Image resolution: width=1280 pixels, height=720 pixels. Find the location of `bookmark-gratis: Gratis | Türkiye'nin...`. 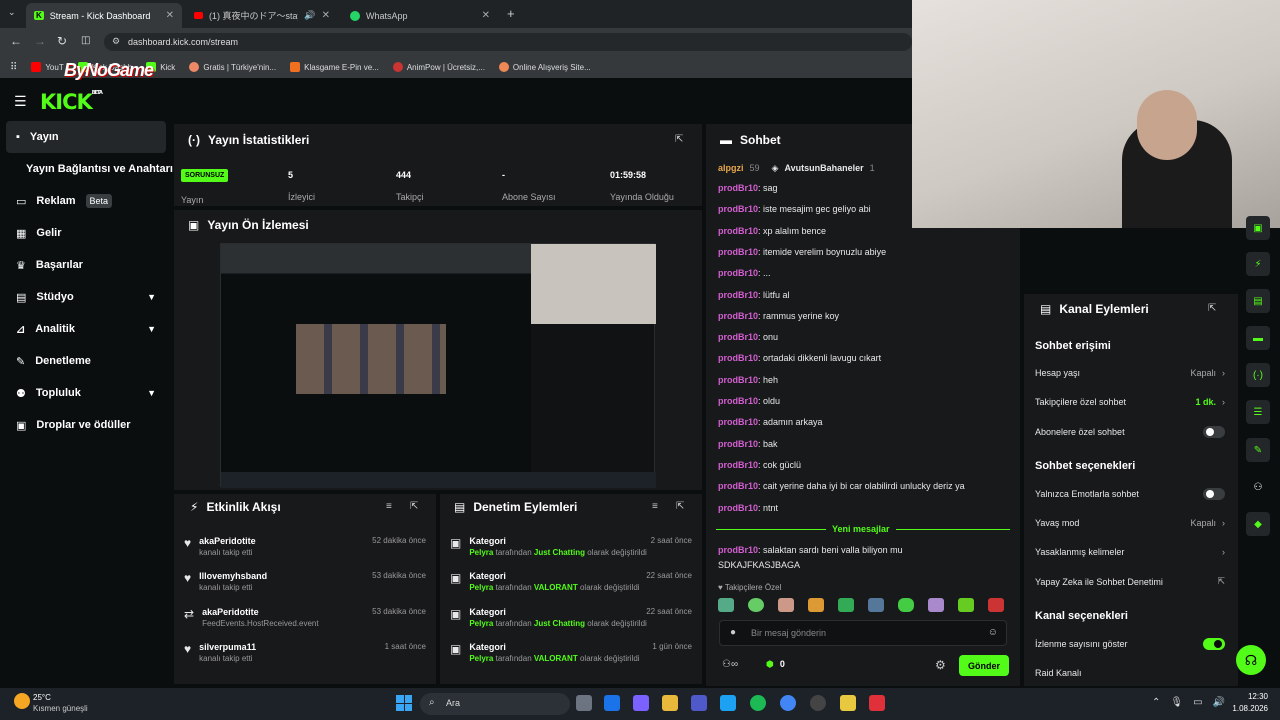

bookmark-gratis: Gratis | Türkiye'nin... is located at coordinates (232, 67).